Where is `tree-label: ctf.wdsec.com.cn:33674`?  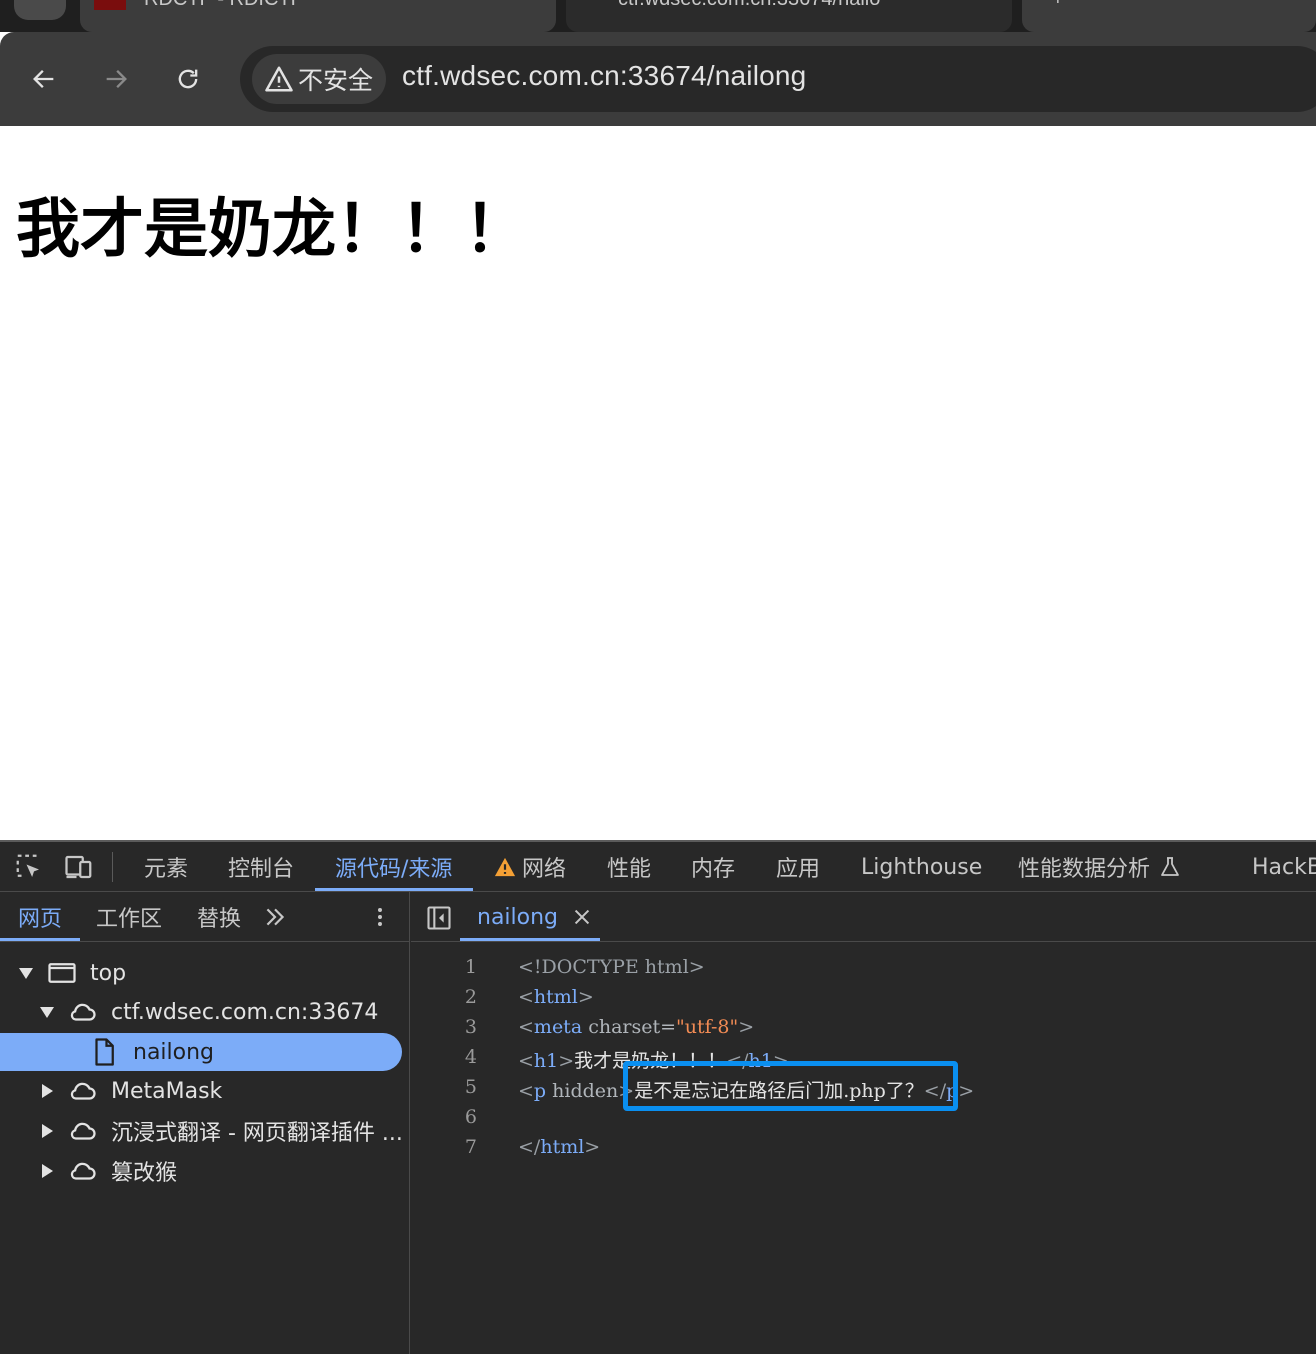 tree-label: ctf.wdsec.com.cn:33674 is located at coordinates (245, 1012).